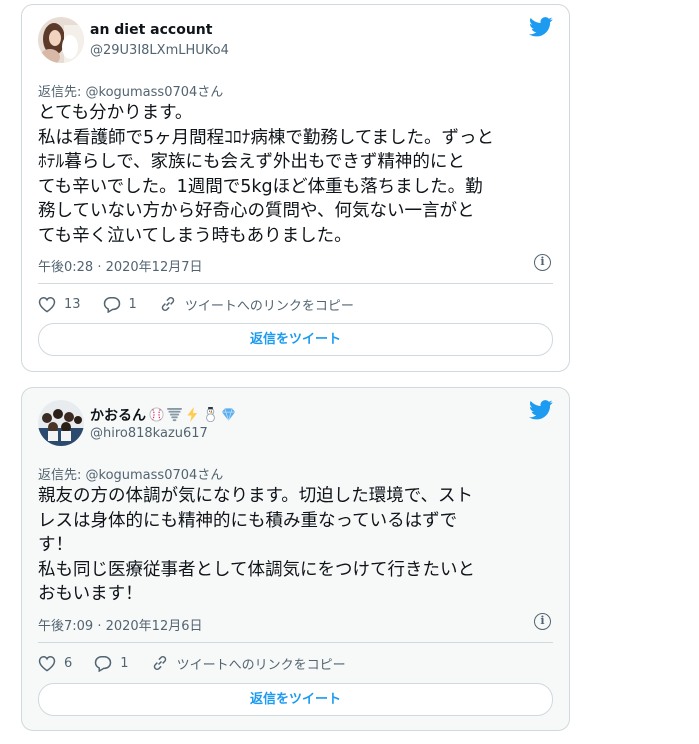 This screenshot has width=699, height=744. Describe the element at coordinates (118, 416) in the screenshot. I see `author-name: かおるん` at that location.